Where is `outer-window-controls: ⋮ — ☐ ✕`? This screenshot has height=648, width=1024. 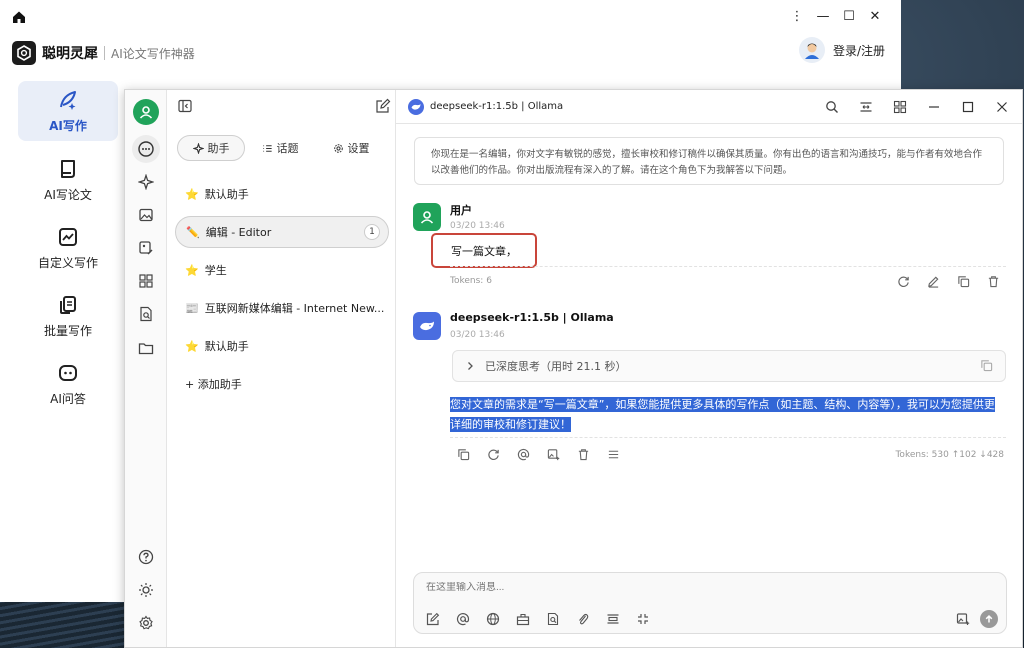 outer-window-controls: ⋮ — ☐ ✕ is located at coordinates (836, 16).